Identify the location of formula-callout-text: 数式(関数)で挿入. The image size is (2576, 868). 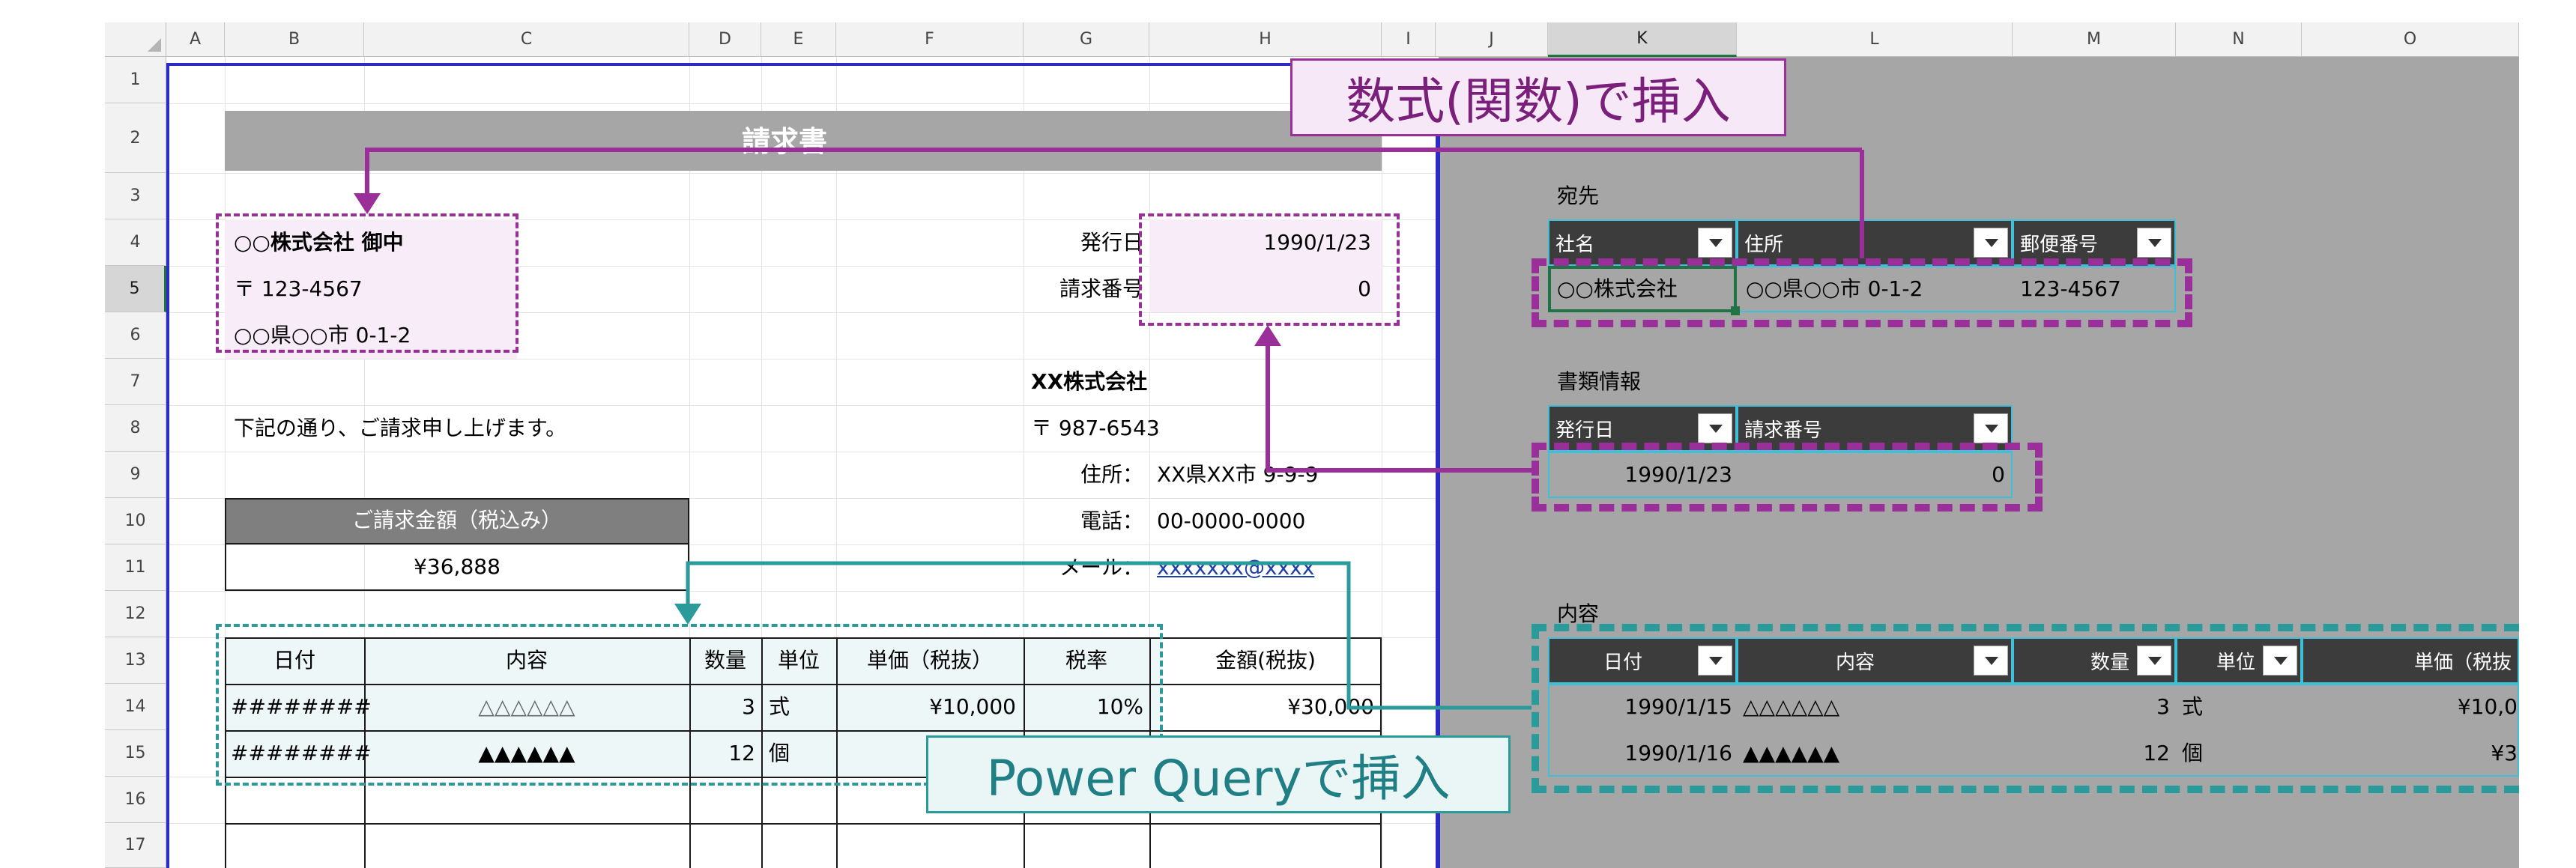
(1538, 101).